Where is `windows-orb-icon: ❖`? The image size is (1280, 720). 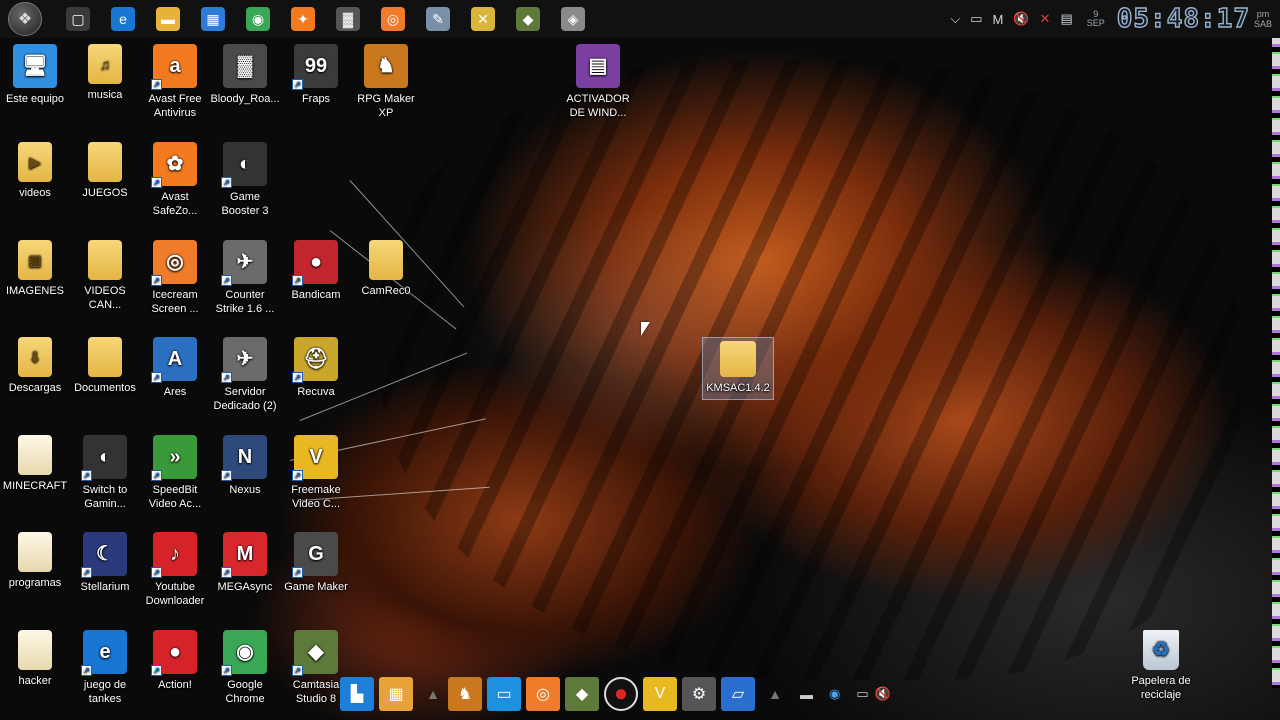
windows-orb-icon: ❖ is located at coordinates (25, 19).